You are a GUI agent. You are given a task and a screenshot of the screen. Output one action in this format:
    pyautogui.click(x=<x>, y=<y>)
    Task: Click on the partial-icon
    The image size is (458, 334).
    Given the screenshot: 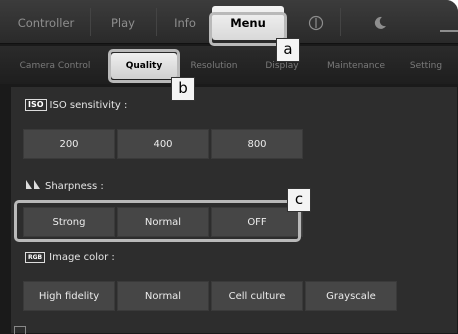 What is the action you would take?
    pyautogui.click(x=20, y=330)
    